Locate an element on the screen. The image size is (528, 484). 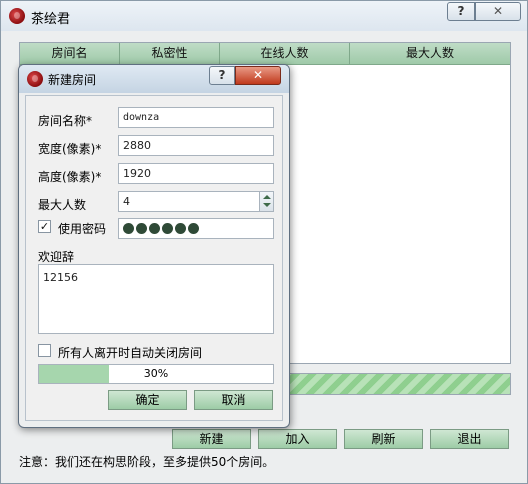
exit-button: 退出 is located at coordinates (469, 439).